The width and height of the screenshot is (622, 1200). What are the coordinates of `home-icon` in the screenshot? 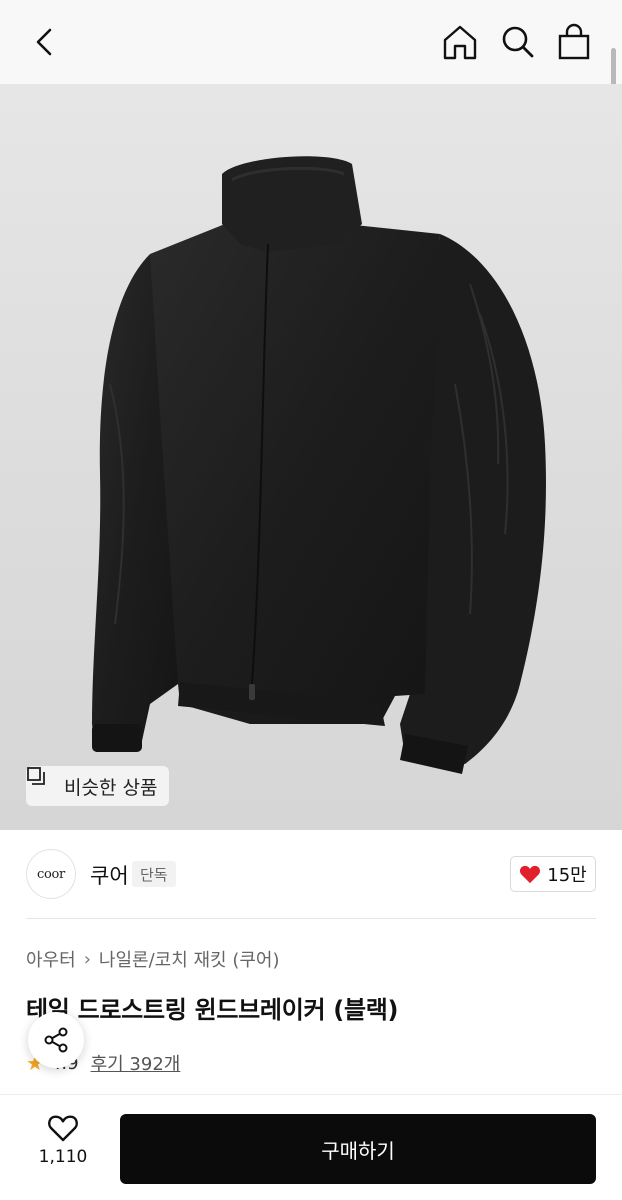 It's located at (460, 42).